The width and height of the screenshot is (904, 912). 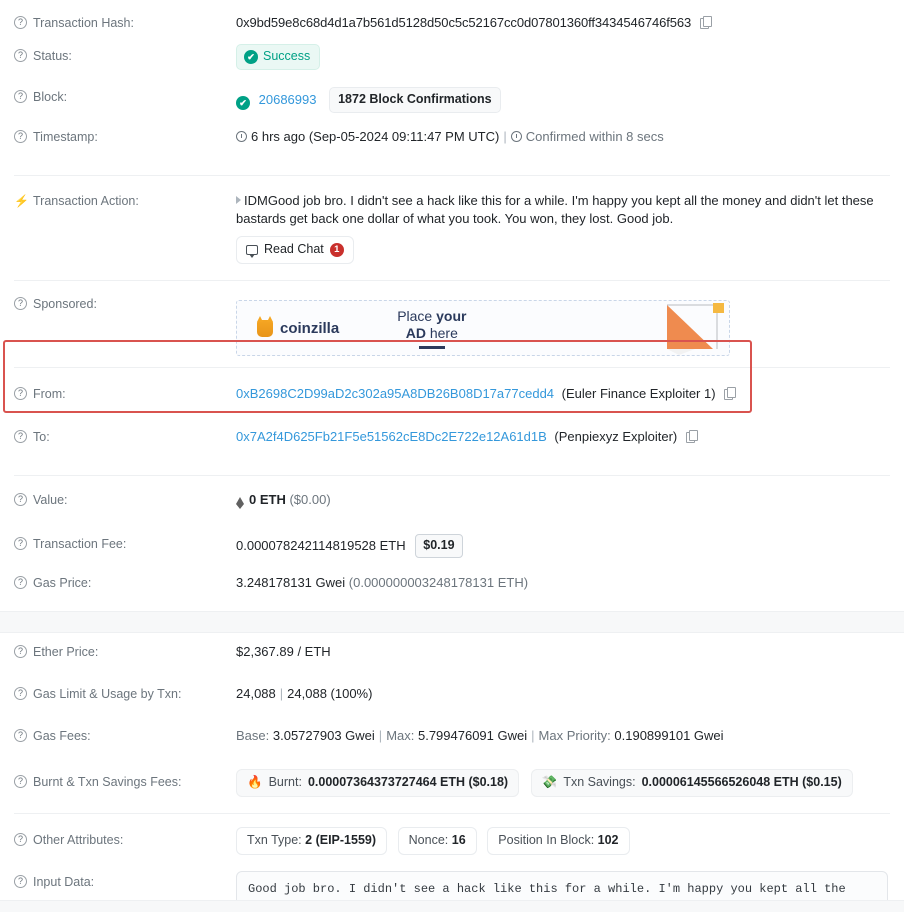 What do you see at coordinates (125, 436) in the screenshot?
I see `label-to: ? To:` at bounding box center [125, 436].